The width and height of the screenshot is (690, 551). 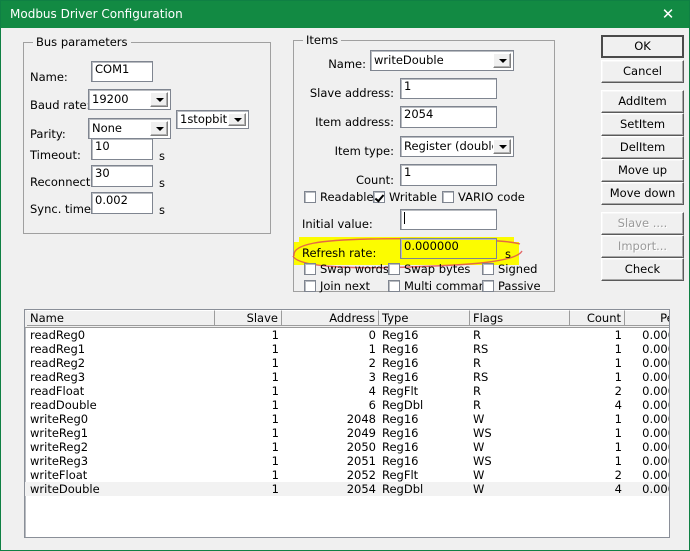 I want to click on check-button-label: Check, so click(x=642, y=269).